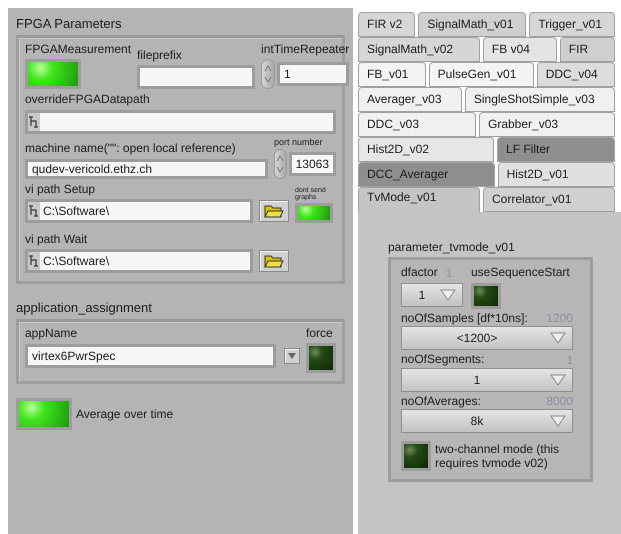  What do you see at coordinates (305, 49) in the screenshot?
I see `label: intTimeRepeater` at bounding box center [305, 49].